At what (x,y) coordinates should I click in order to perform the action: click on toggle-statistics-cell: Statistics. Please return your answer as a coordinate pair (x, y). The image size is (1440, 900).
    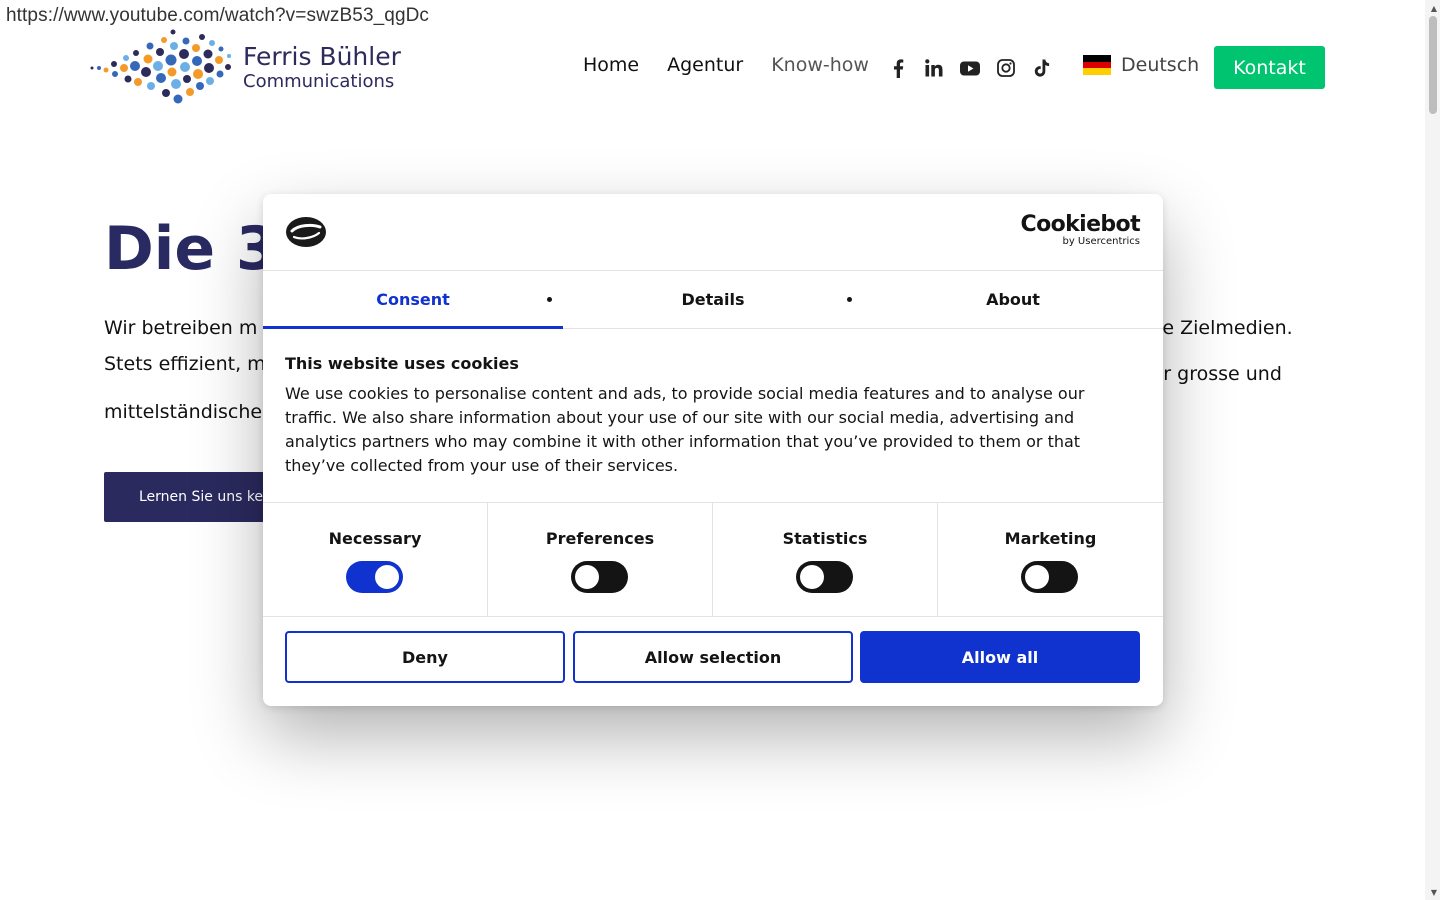
    Looking at the image, I should click on (825, 559).